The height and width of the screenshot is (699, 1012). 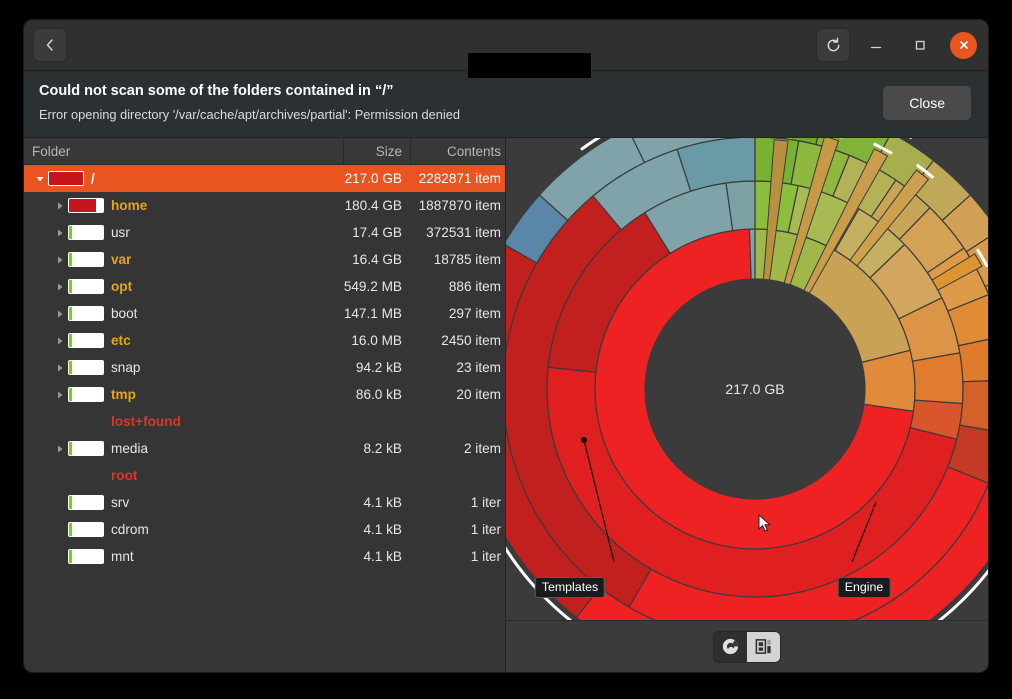 I want to click on table-row: mnt 4.1 kB 1 iter, so click(x=264, y=556).